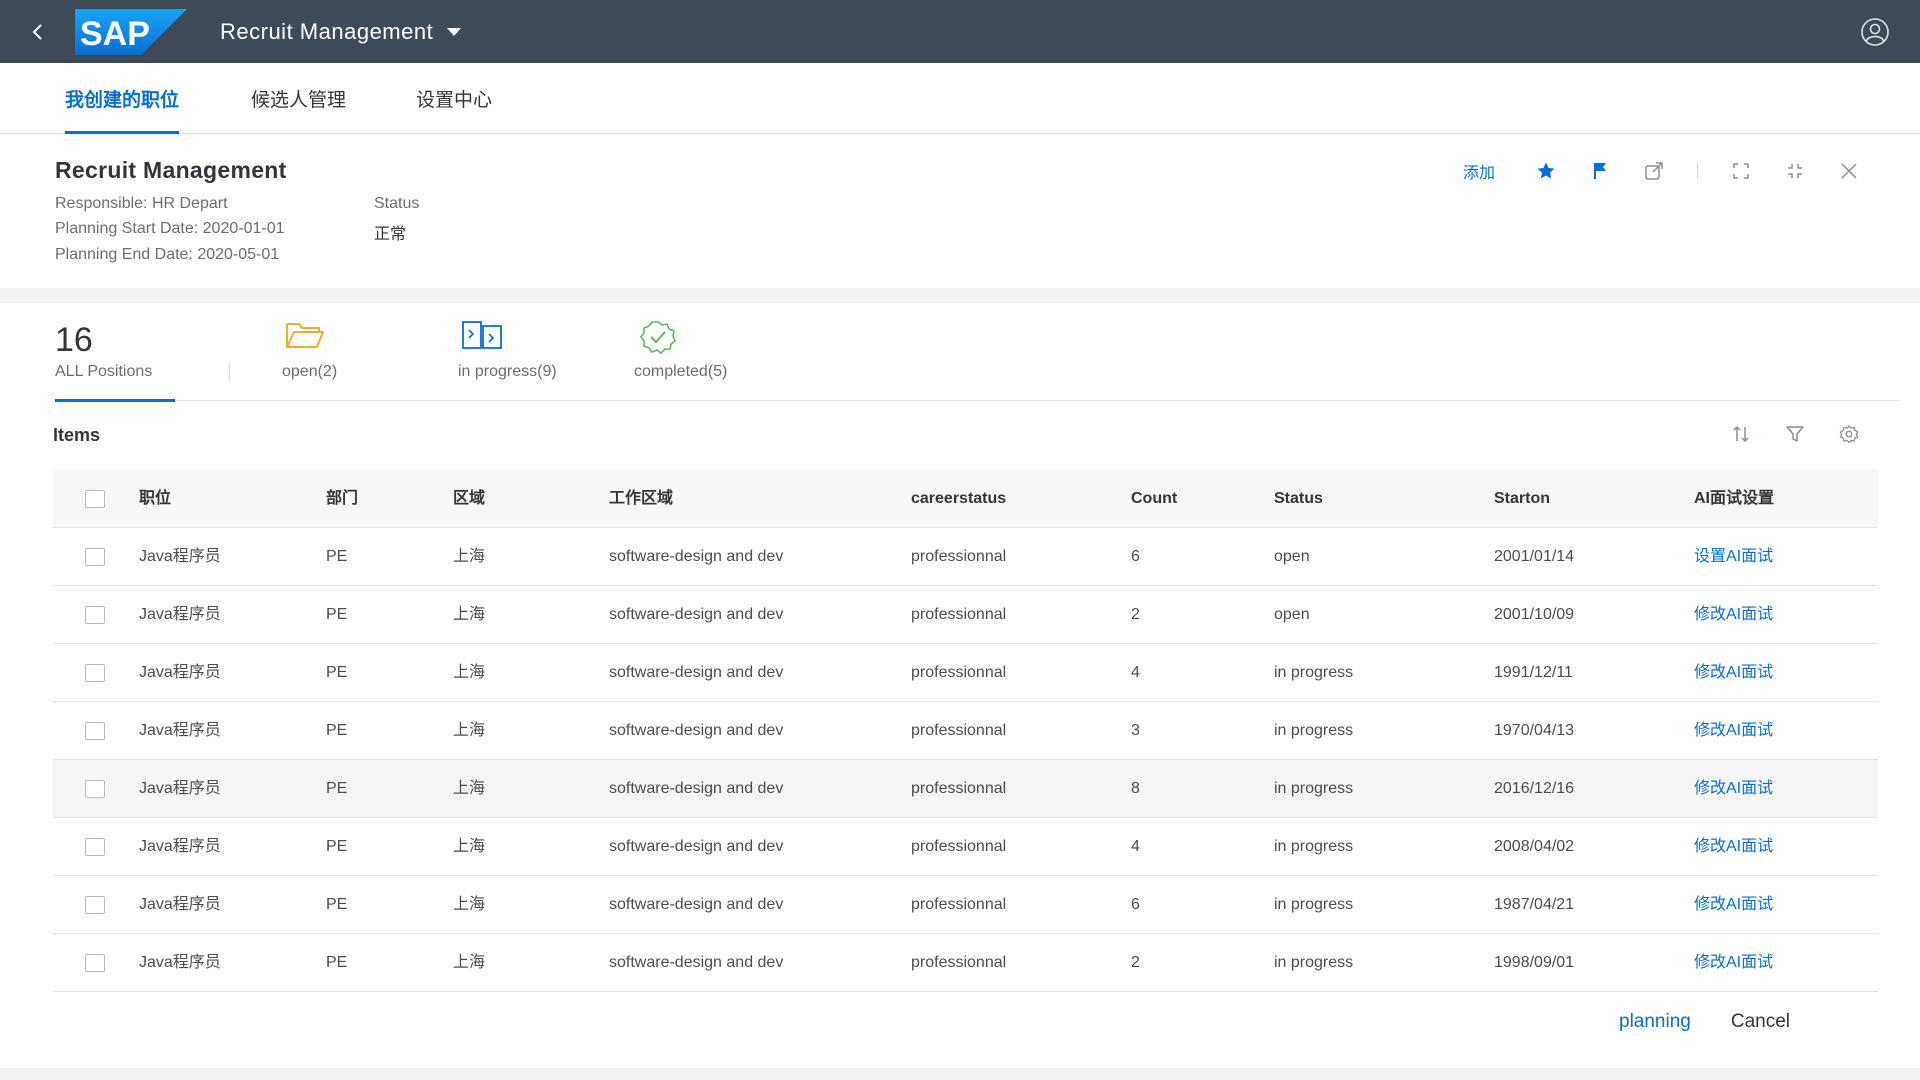 This screenshot has height=1080, width=1920. What do you see at coordinates (1298, 499) in the screenshot?
I see `column-header-status: Status` at bounding box center [1298, 499].